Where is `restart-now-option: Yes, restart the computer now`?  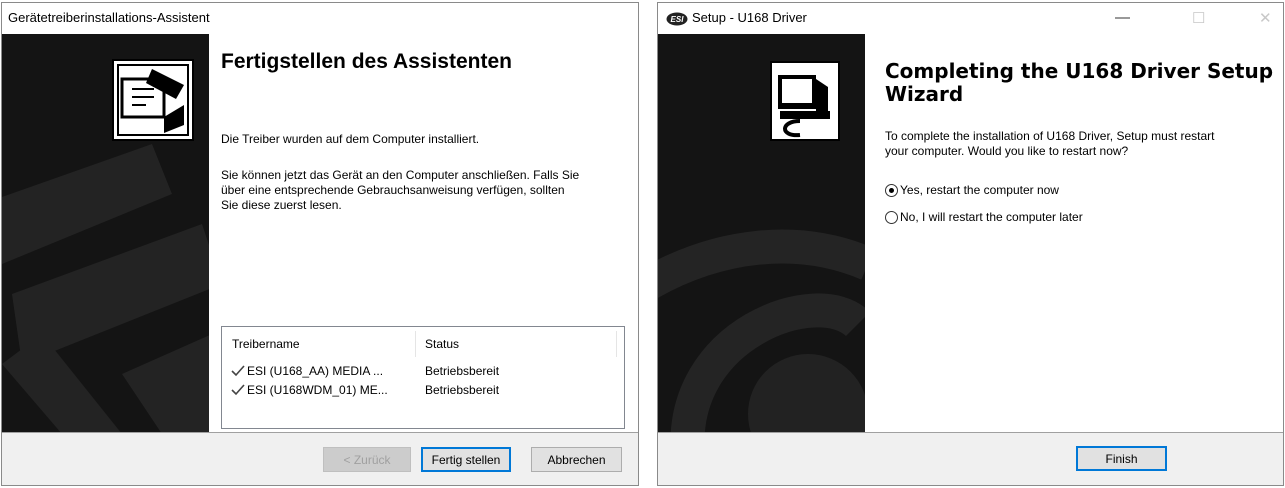
restart-now-option: Yes, restart the computer now is located at coordinates (1035, 191).